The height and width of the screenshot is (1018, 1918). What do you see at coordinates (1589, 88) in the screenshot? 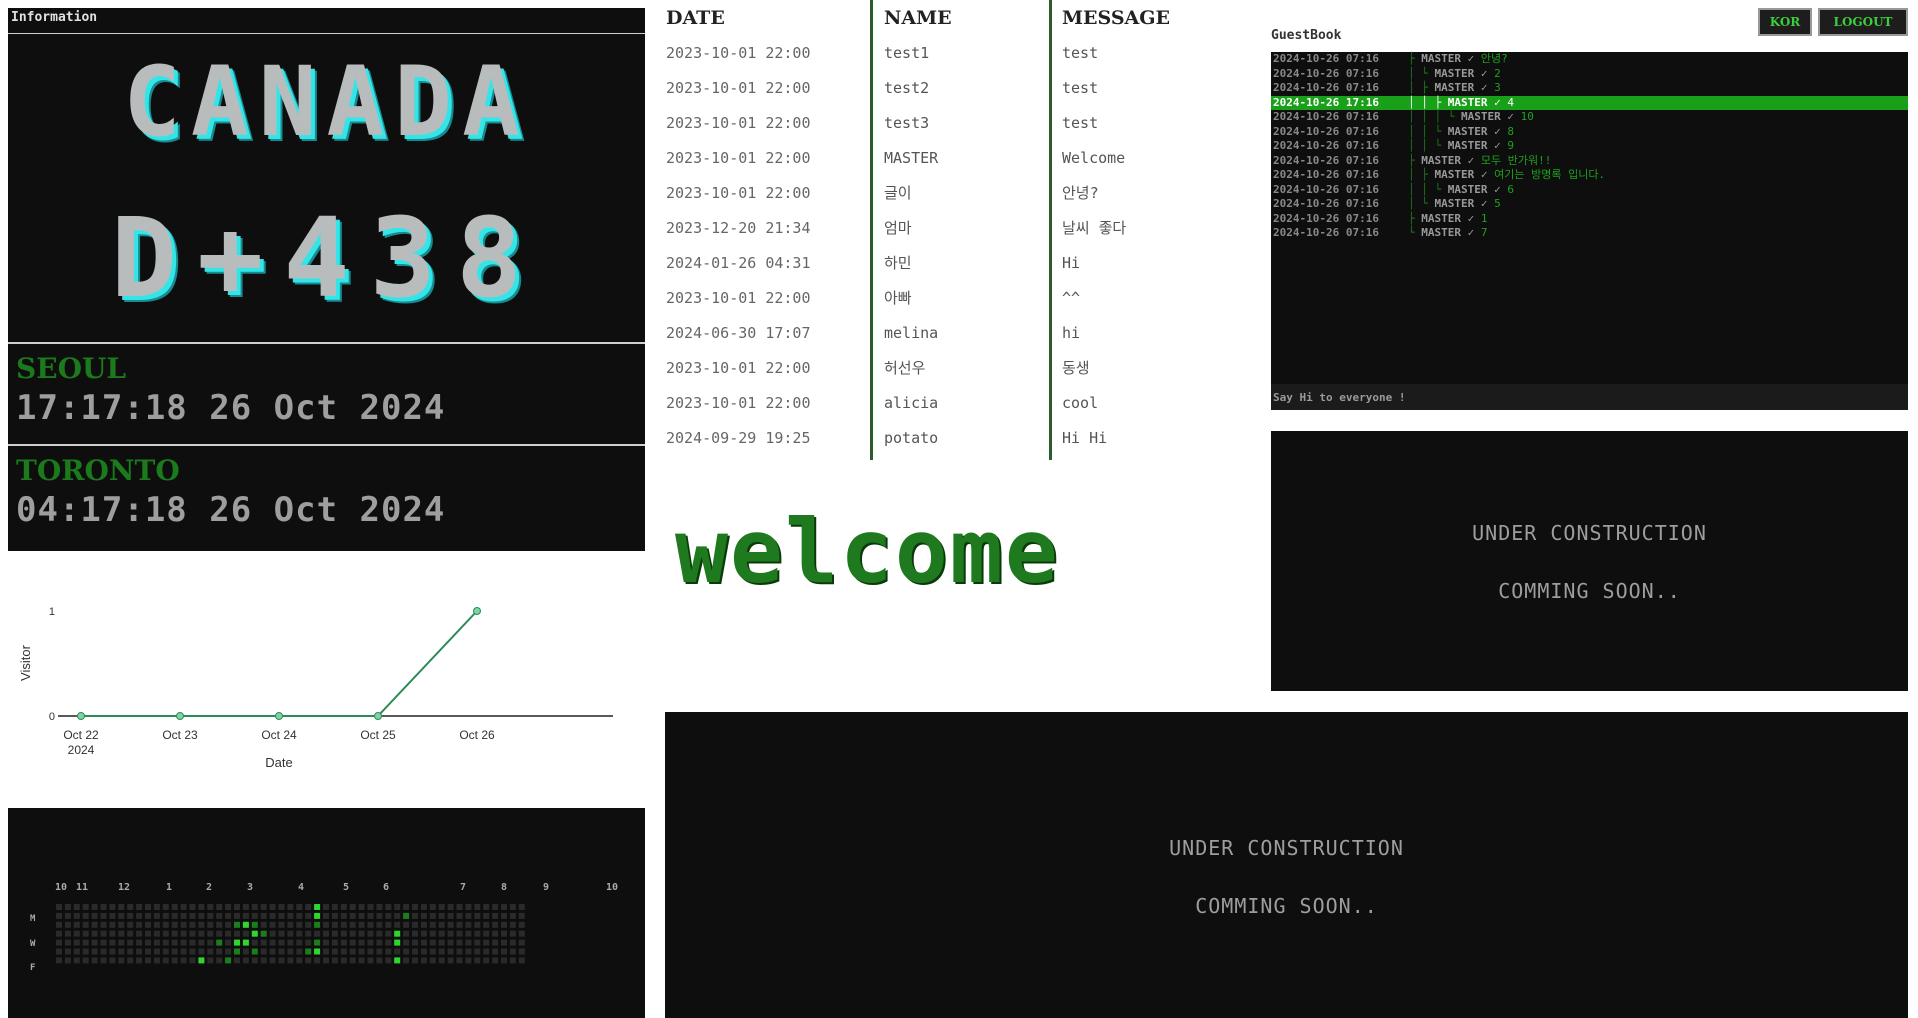
I see `guestbook-entry: 2024-10-26 07:16 │ ├ MASTER ✓ 3` at bounding box center [1589, 88].